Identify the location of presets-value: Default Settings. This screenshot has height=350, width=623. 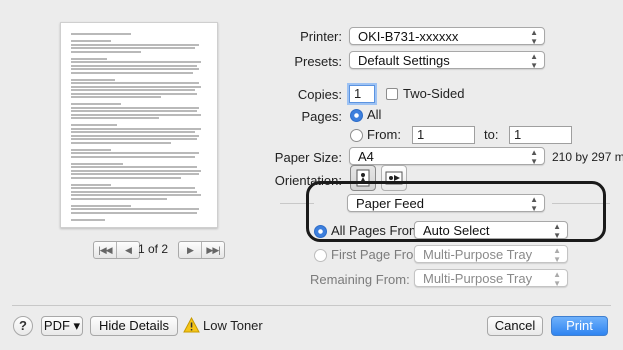
(404, 60).